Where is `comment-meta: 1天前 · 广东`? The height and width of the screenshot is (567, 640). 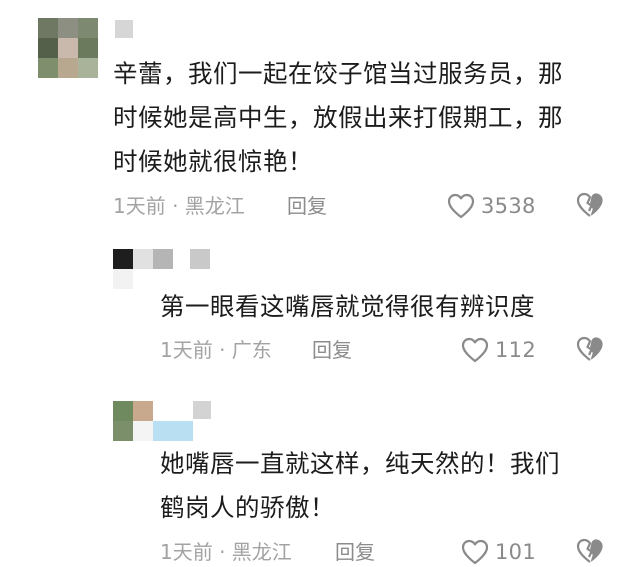
comment-meta: 1天前 · 广东 is located at coordinates (216, 350).